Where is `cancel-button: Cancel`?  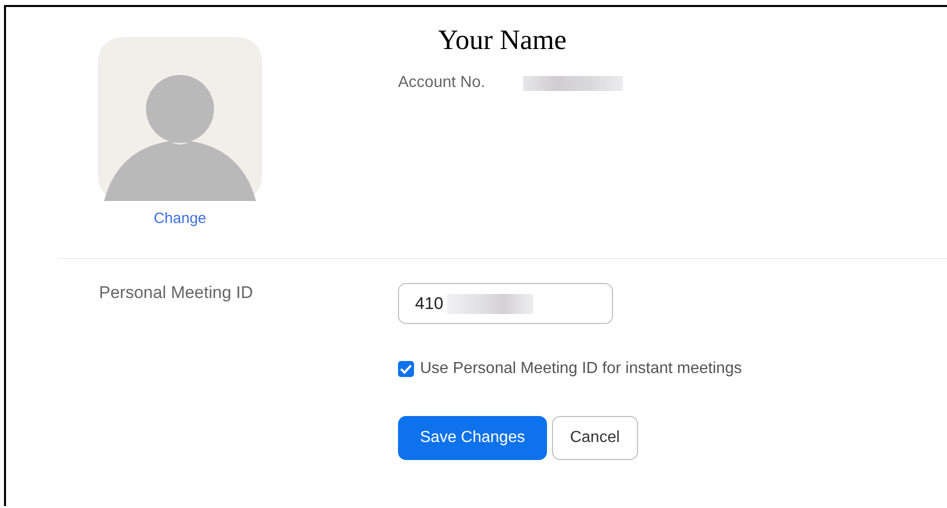
cancel-button: Cancel is located at coordinates (595, 438).